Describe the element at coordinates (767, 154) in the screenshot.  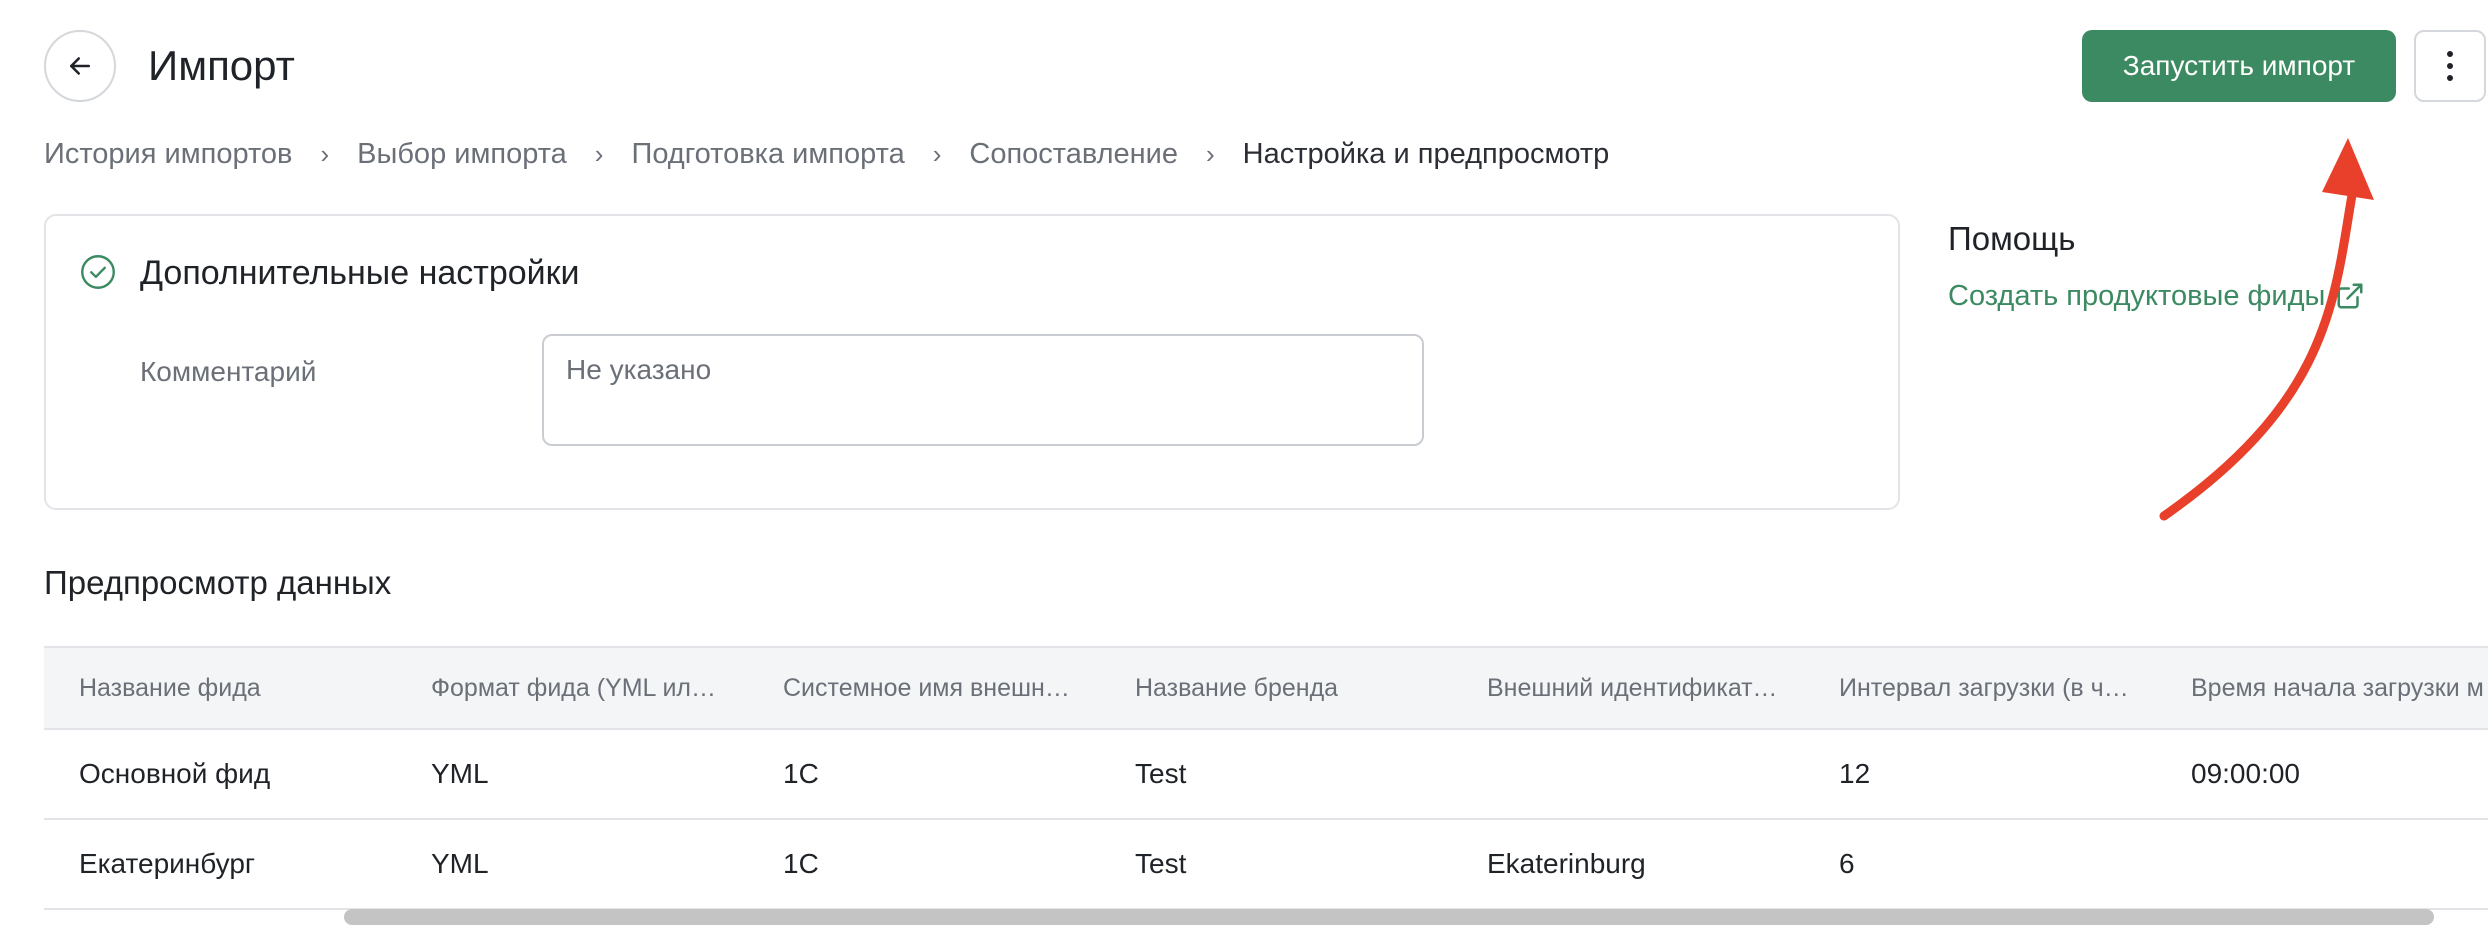
I see `breadcrumb-item-prepare: Подготовка импорта` at that location.